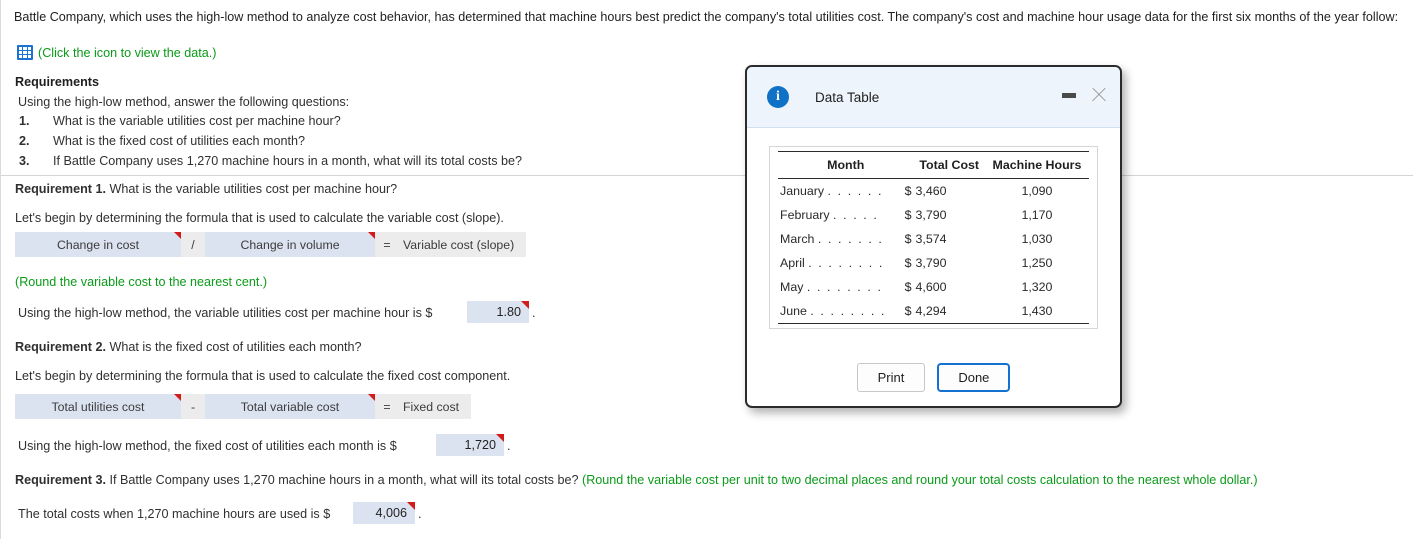  What do you see at coordinates (974, 377) in the screenshot?
I see `done-button: Done` at bounding box center [974, 377].